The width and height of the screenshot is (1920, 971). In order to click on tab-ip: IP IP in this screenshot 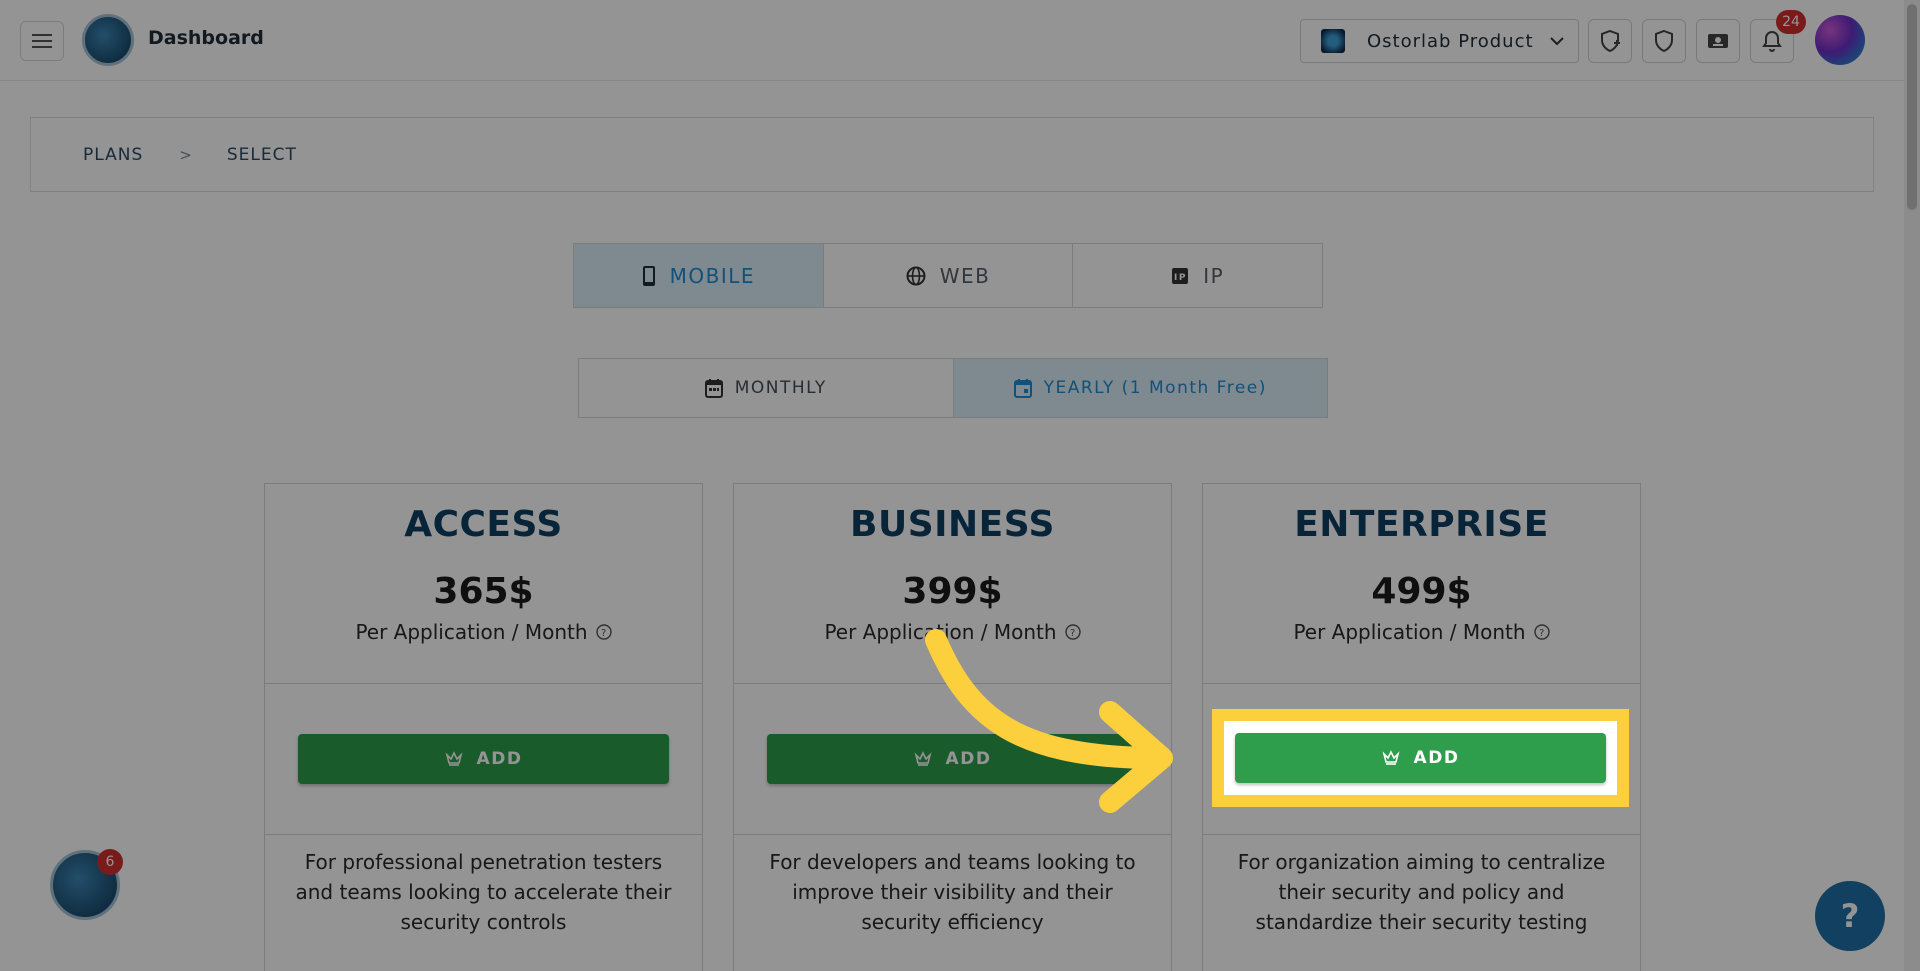, I will do `click(1197, 275)`.